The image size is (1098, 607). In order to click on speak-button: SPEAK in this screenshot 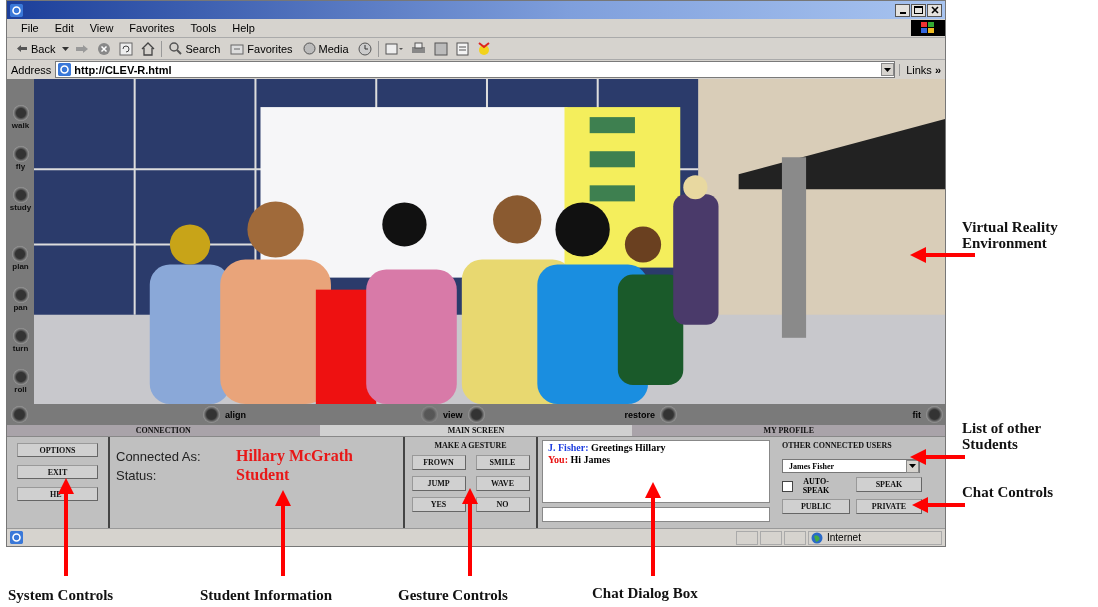, I will do `click(889, 484)`.